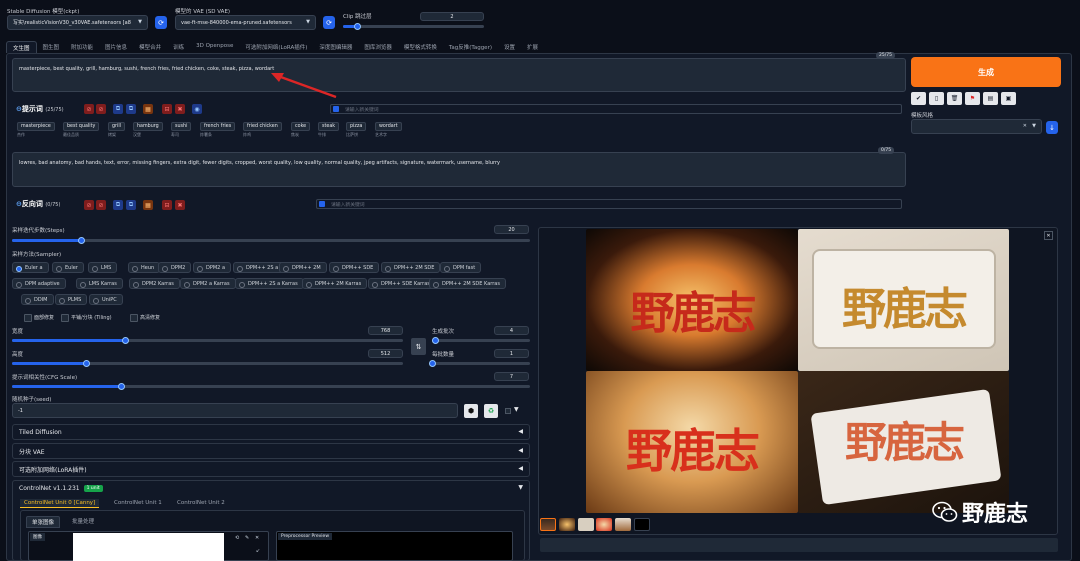  What do you see at coordinates (197, 109) in the screenshot?
I see `globe-icon: ◉` at bounding box center [197, 109].